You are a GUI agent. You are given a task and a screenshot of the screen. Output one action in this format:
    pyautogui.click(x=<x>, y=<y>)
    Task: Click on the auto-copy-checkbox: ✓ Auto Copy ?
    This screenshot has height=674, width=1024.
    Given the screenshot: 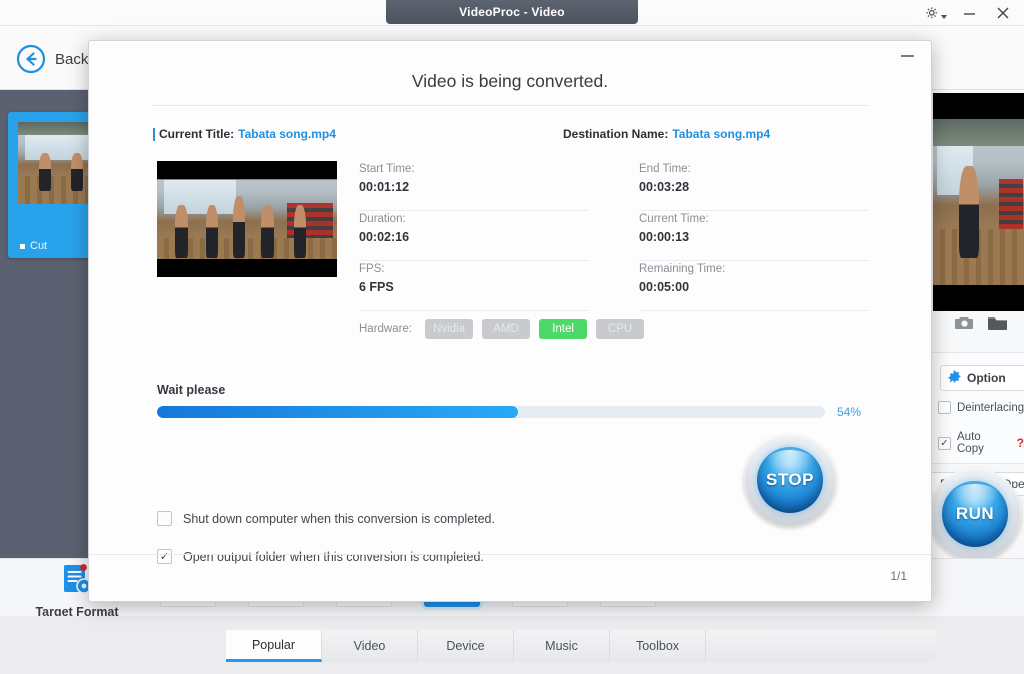 What is the action you would take?
    pyautogui.click(x=981, y=443)
    